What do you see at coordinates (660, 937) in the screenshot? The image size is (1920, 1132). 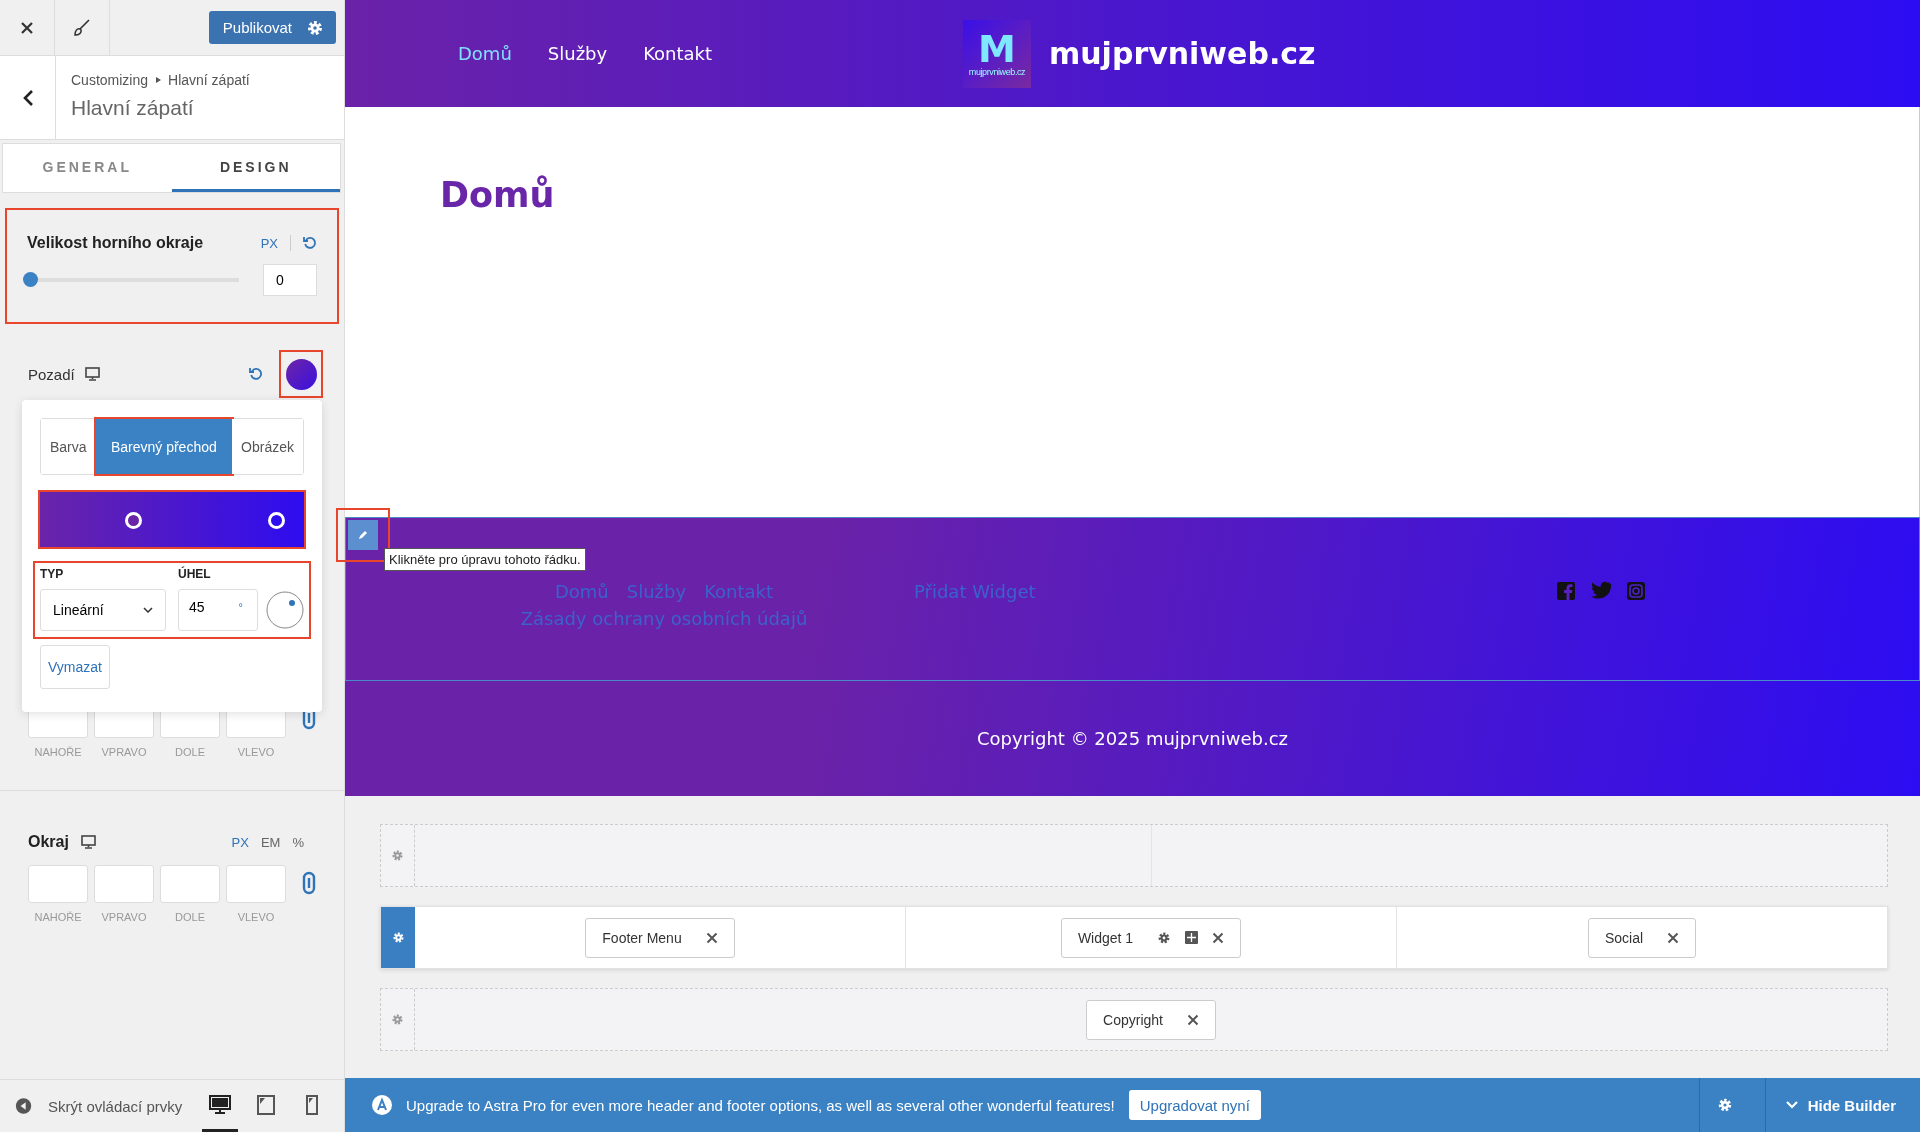 I see `builder-item: Footer Menu` at bounding box center [660, 937].